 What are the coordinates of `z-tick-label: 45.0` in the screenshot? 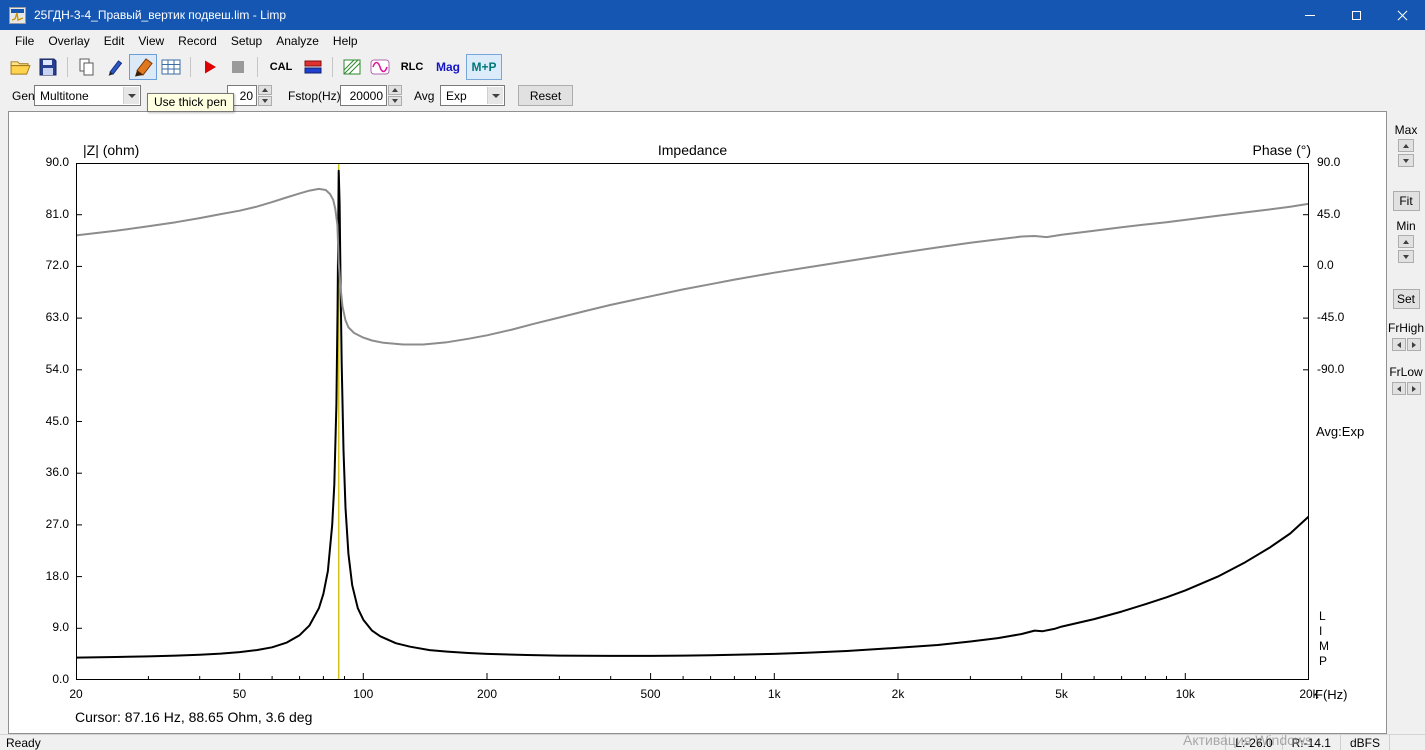 It's located at (57, 420).